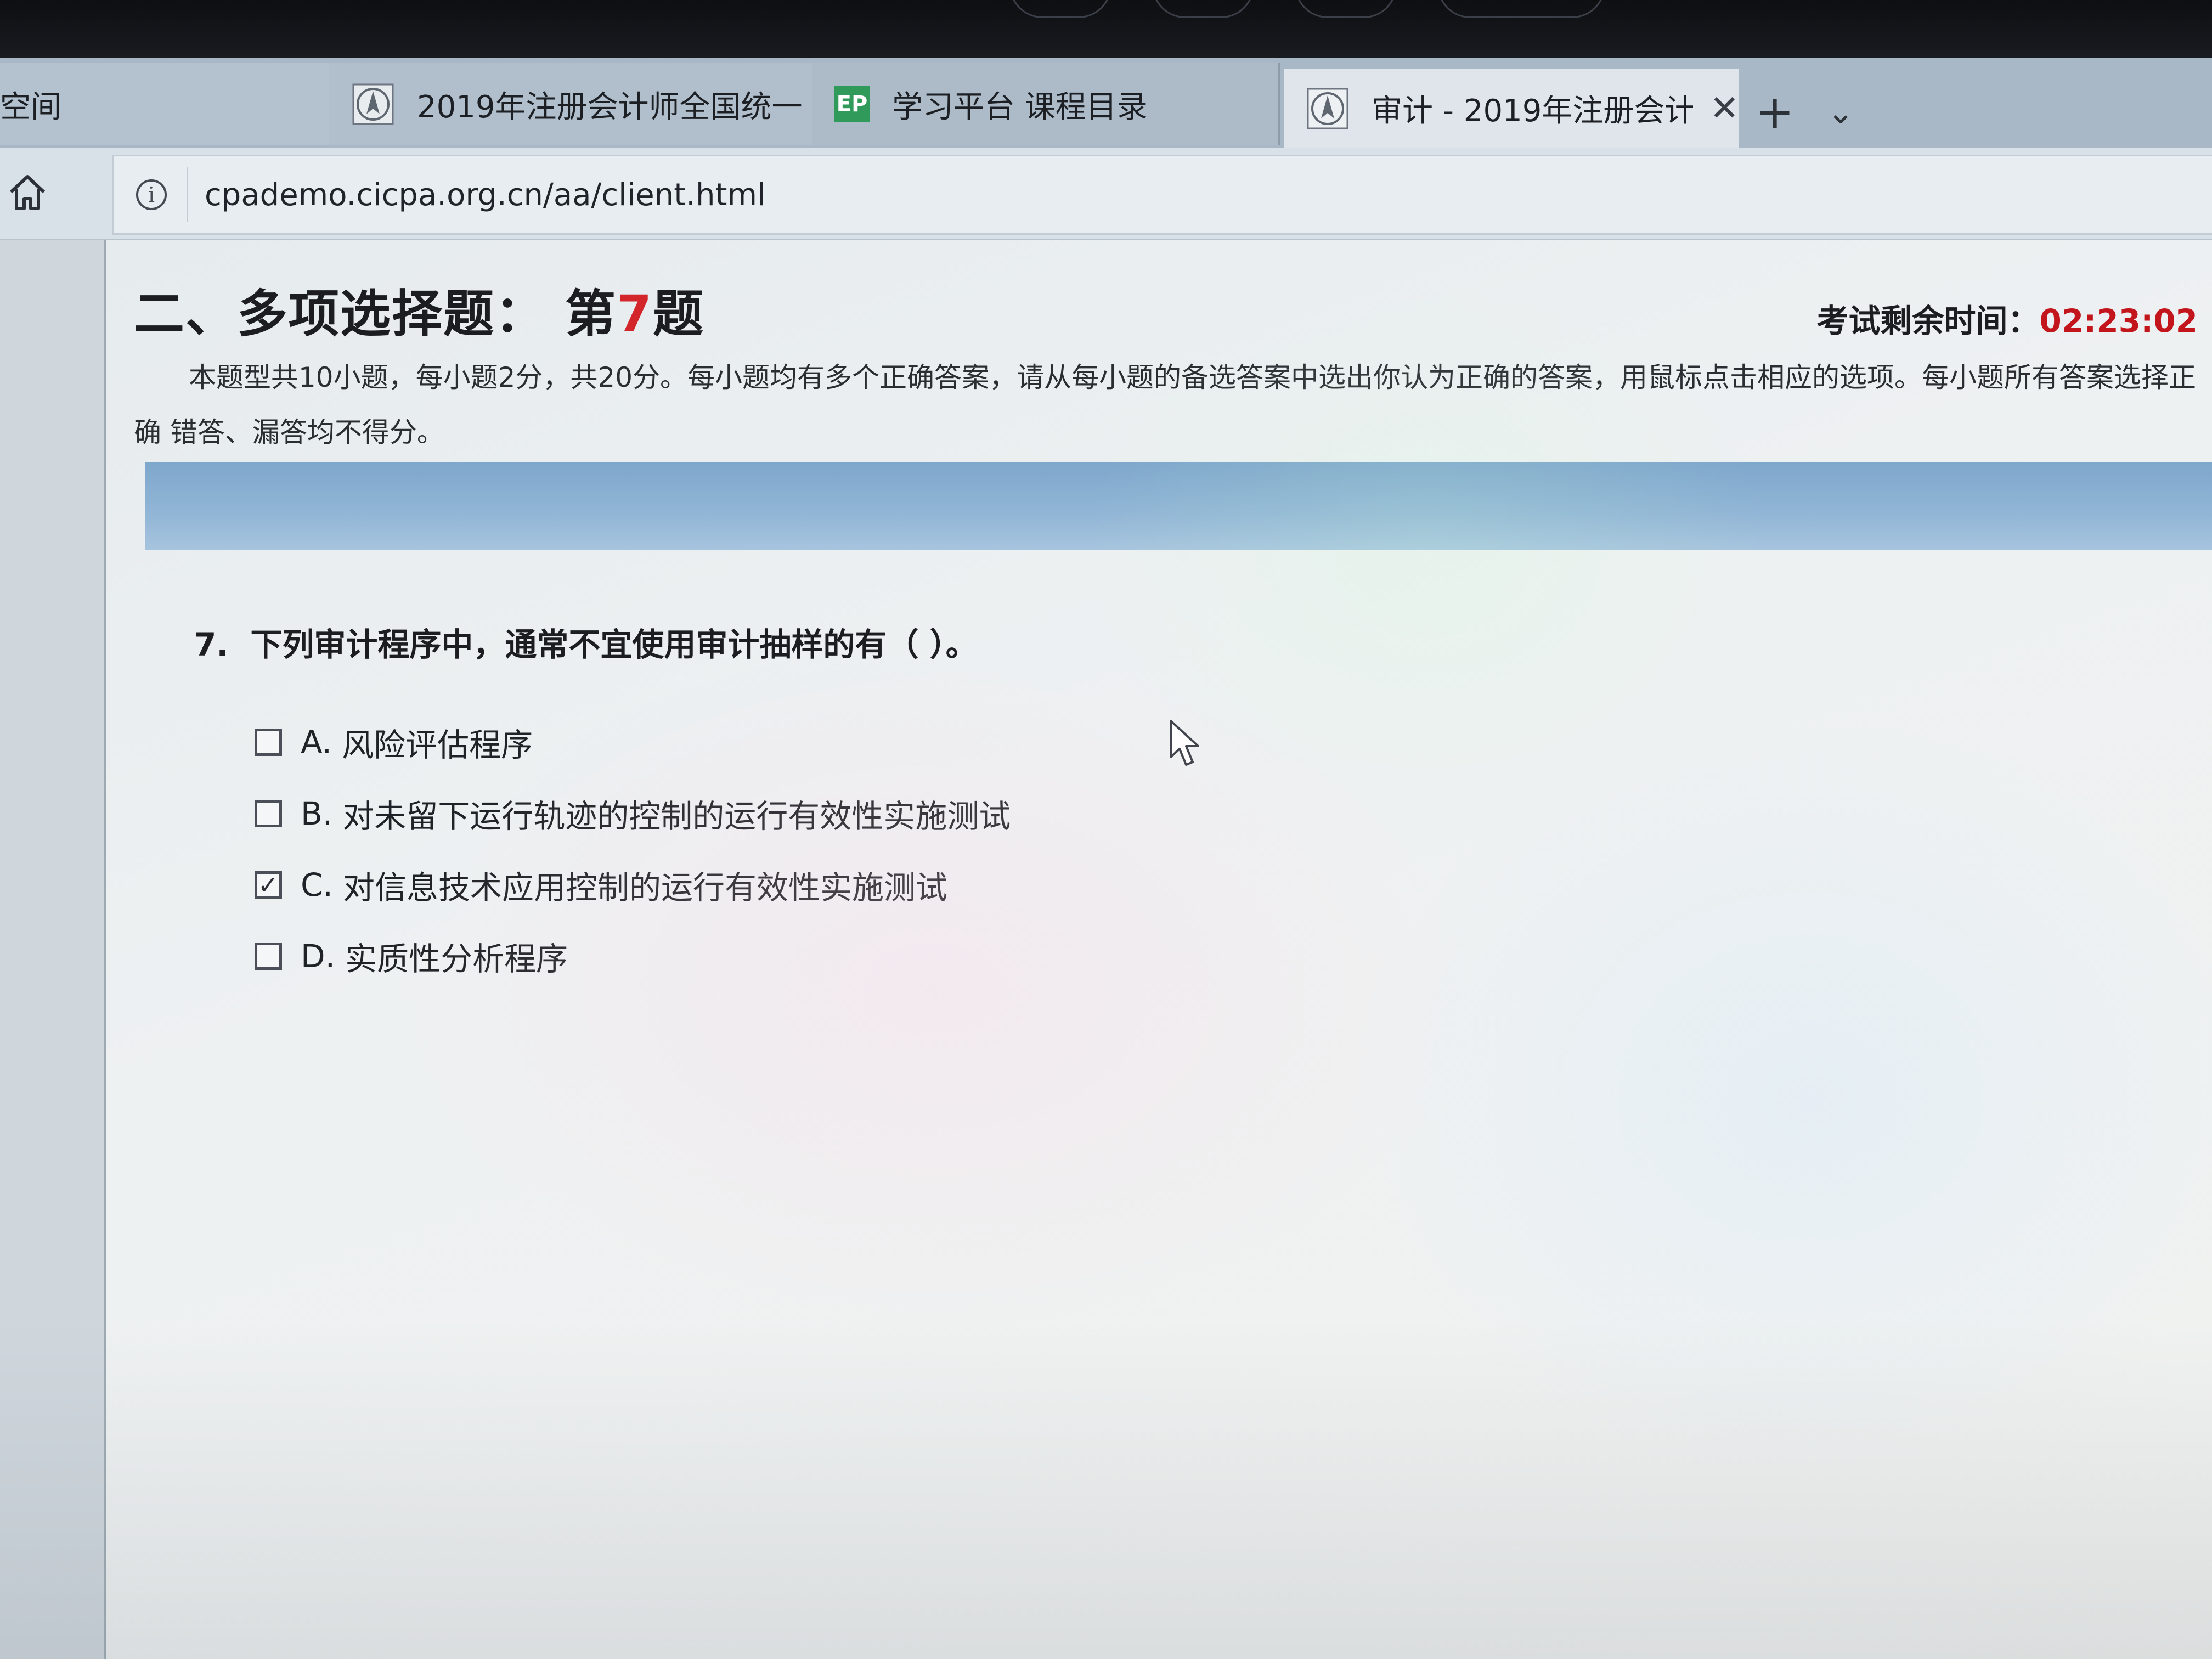 The image size is (2212, 1659). I want to click on tab-cpa-exam: 2019年注册会计师全国统一, so click(572, 104).